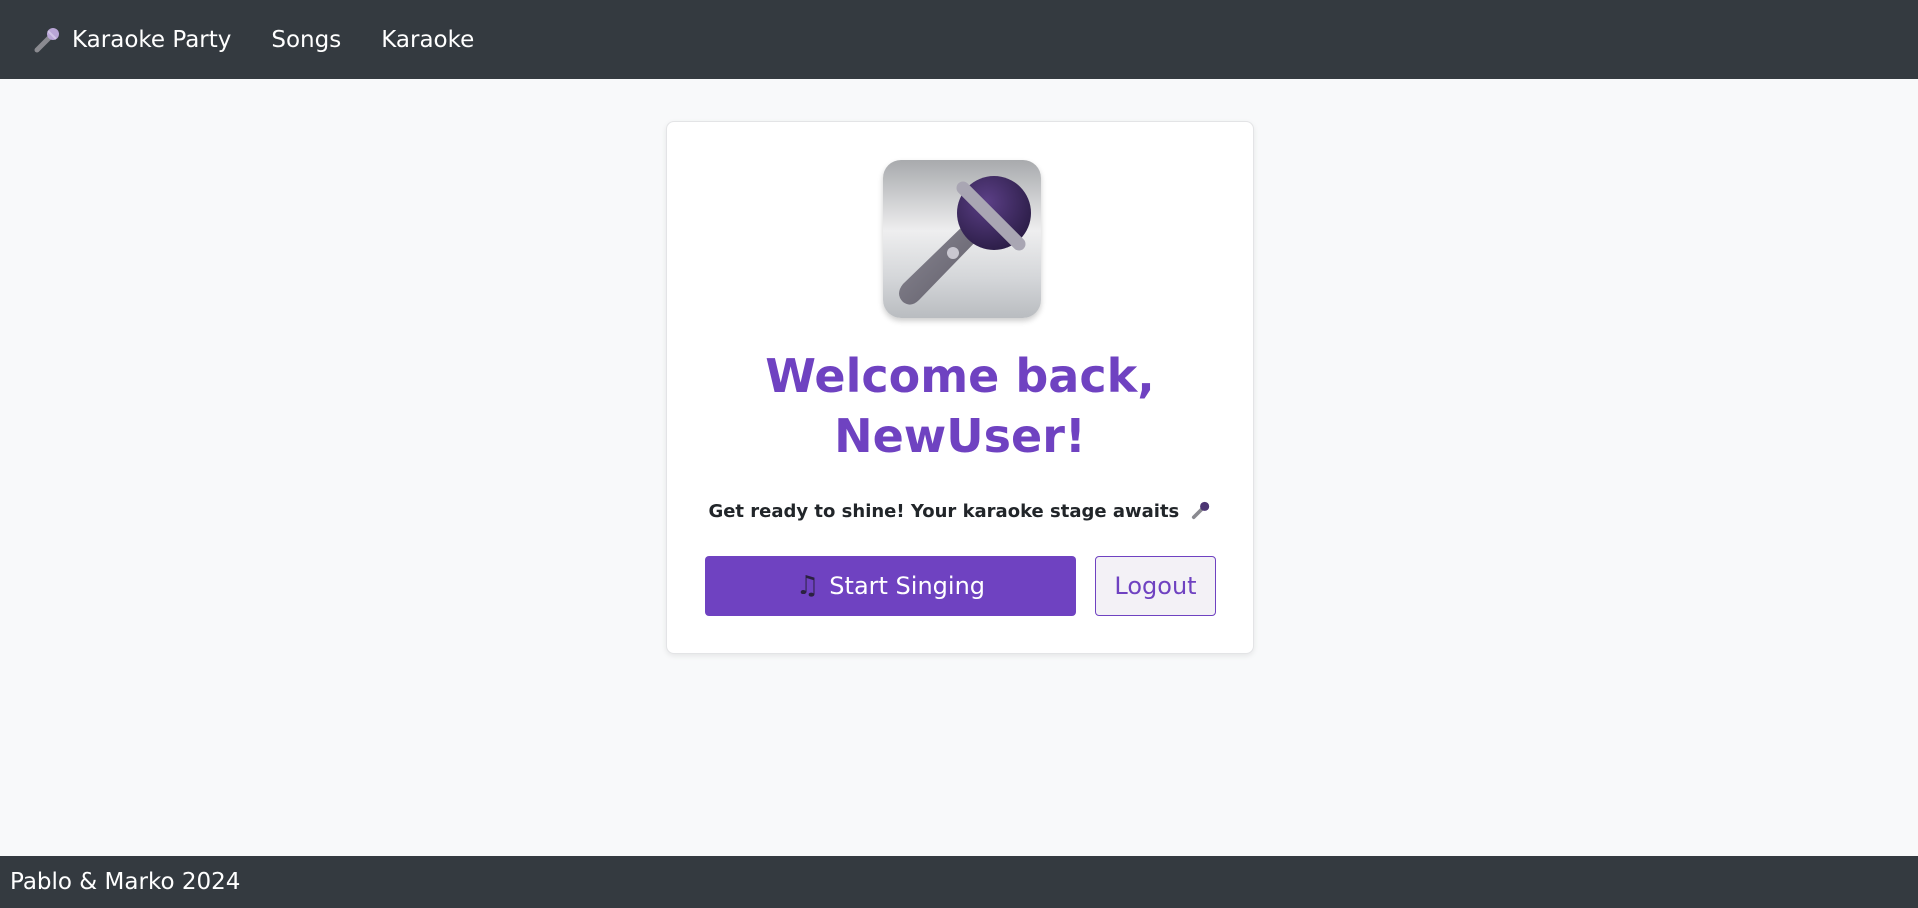  Describe the element at coordinates (427, 40) in the screenshot. I see `nav-link-karaoke: Karaoke` at that location.